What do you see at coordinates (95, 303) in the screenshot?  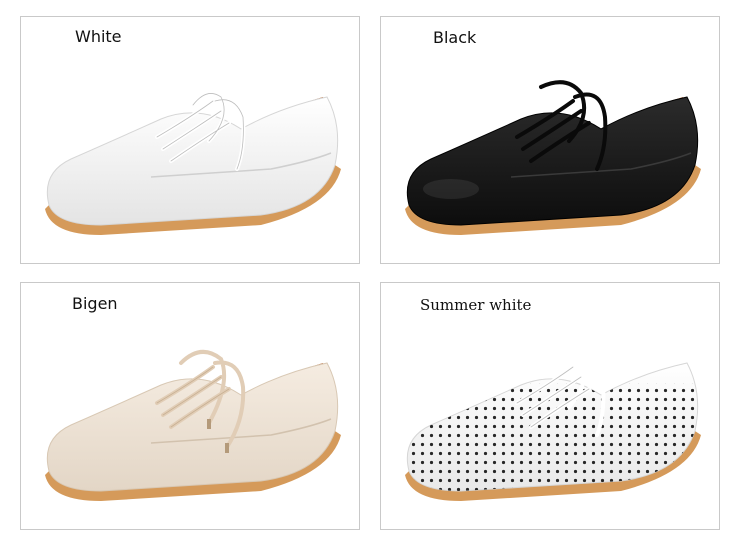 I see `variant-label: Bigen` at bounding box center [95, 303].